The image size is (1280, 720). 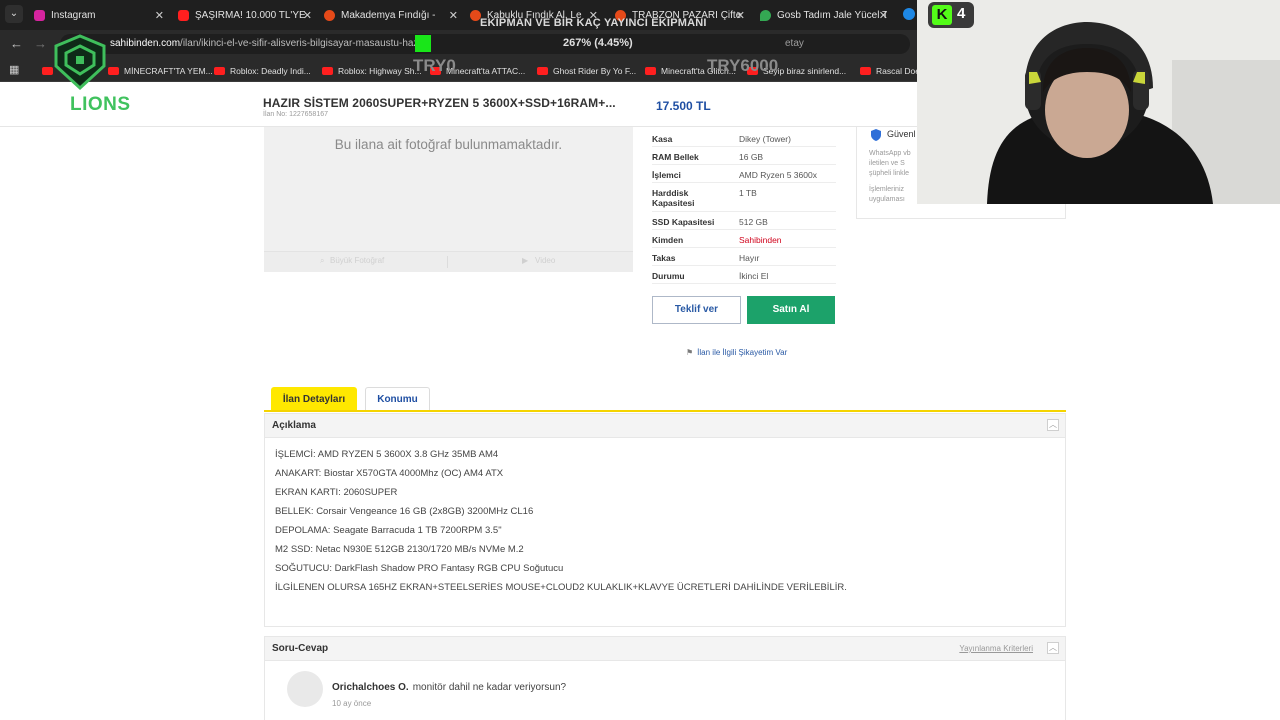 I want to click on apps-grid-icon: ▦, so click(x=14, y=69).